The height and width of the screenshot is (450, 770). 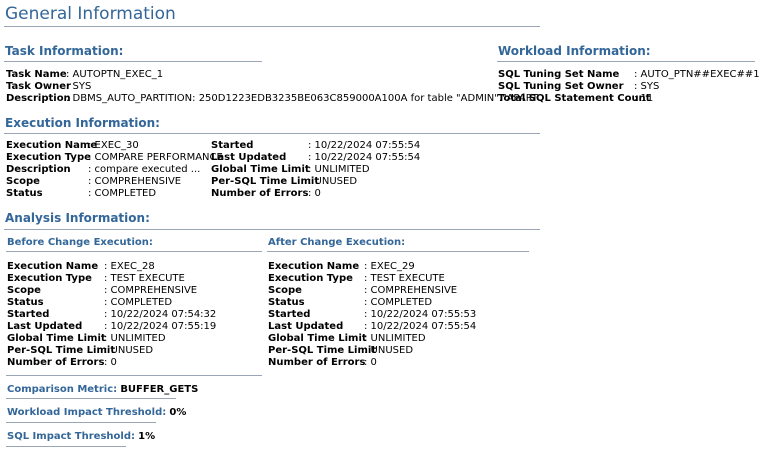 I want to click on exec-per-sql-time-limit-value: : UNUSED, so click(x=333, y=181).